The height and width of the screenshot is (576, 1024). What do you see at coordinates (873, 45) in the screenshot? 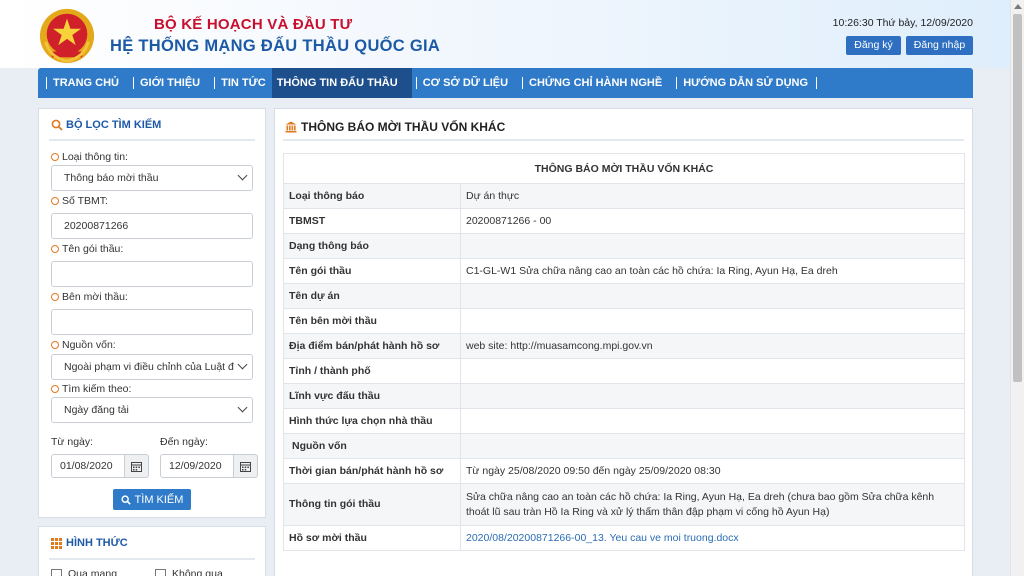
I see `register-button: Đăng ký` at bounding box center [873, 45].